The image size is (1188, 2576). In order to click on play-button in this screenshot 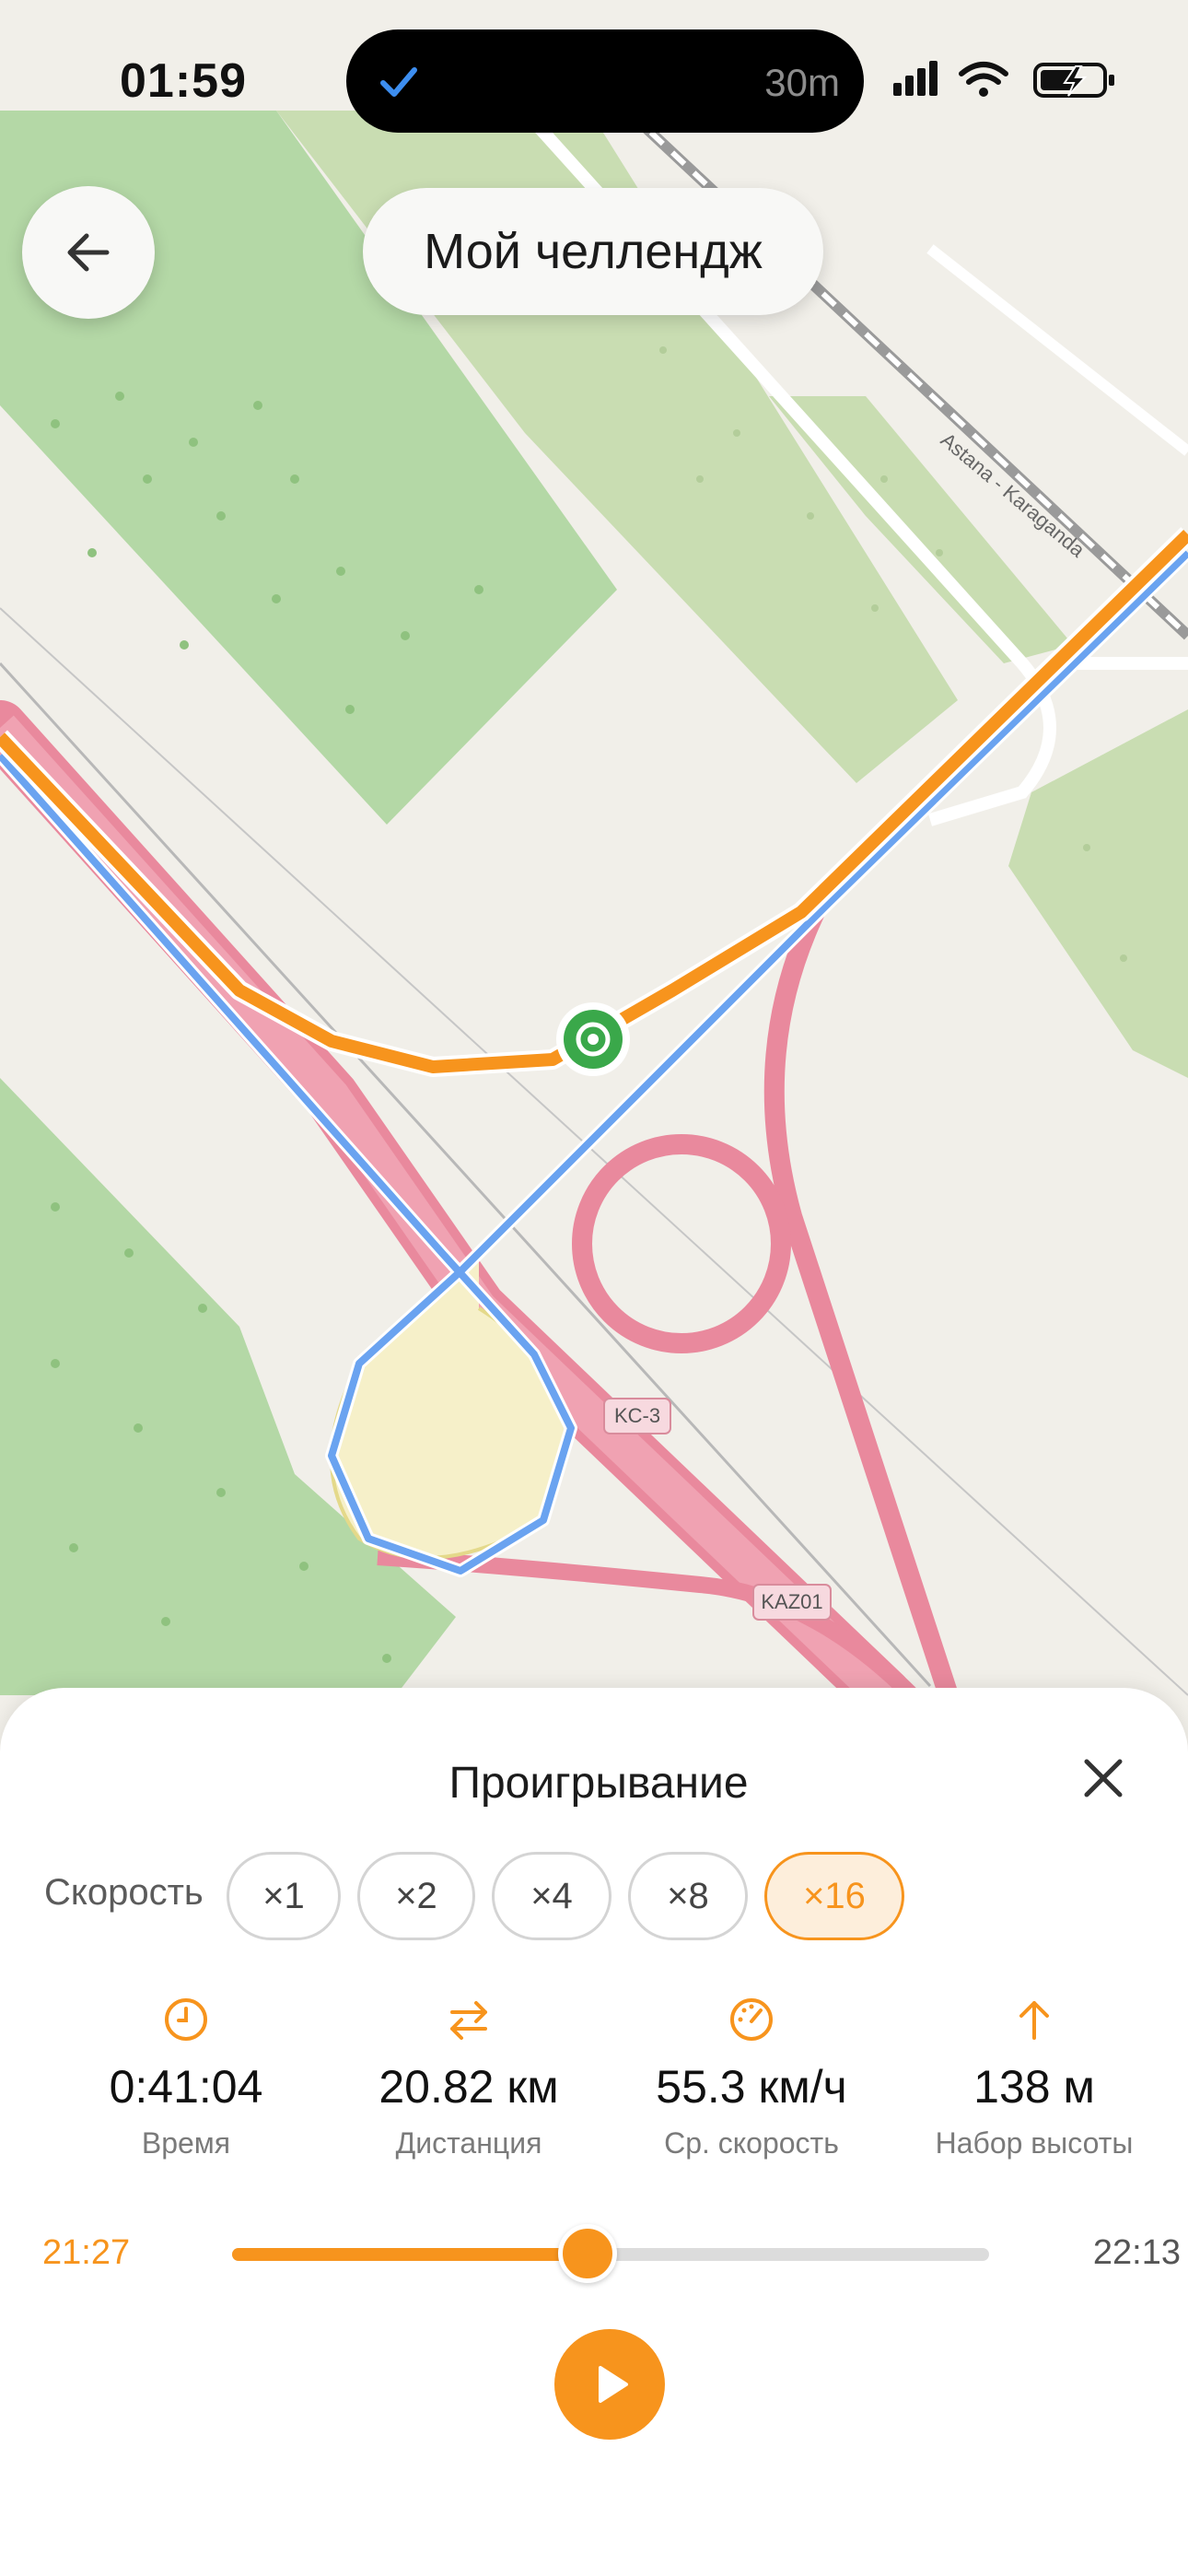, I will do `click(609, 2384)`.